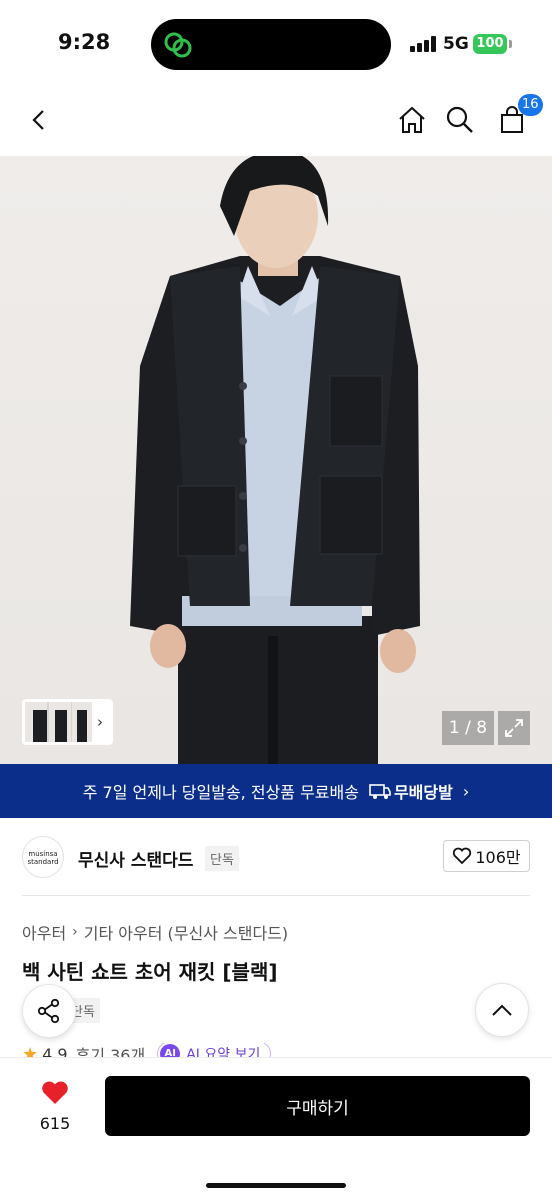 This screenshot has width=552, height=1200. I want to click on thumbnail-strip: ›, so click(67, 722).